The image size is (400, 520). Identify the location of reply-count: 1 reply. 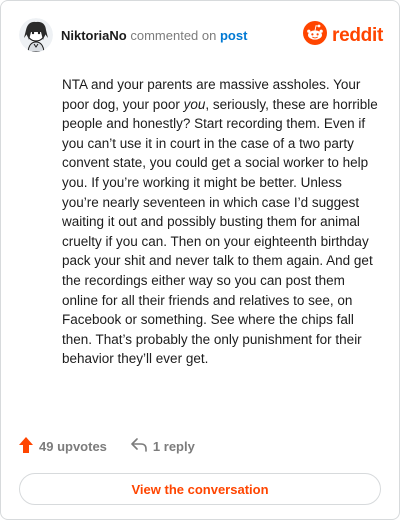
(173, 446).